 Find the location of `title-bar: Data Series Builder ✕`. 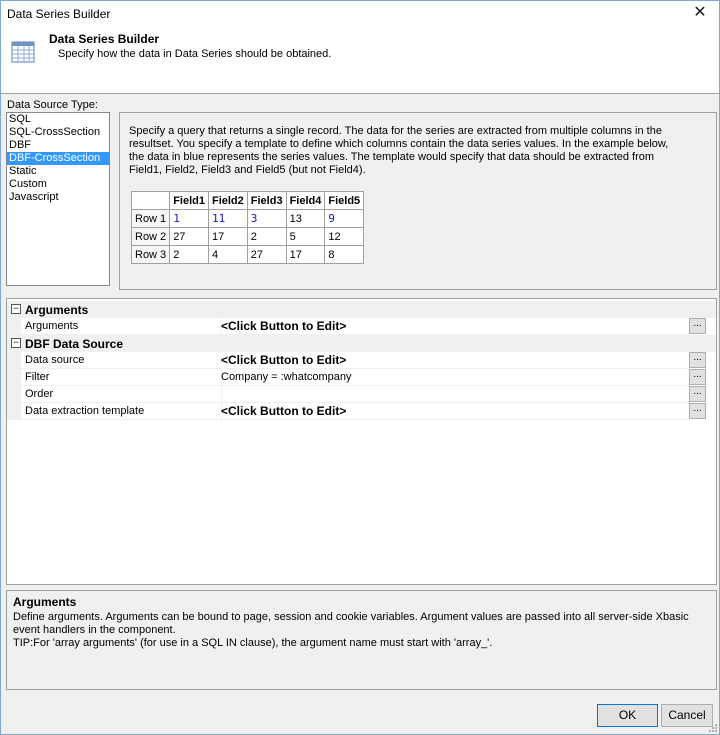

title-bar: Data Series Builder ✕ is located at coordinates (360, 14).